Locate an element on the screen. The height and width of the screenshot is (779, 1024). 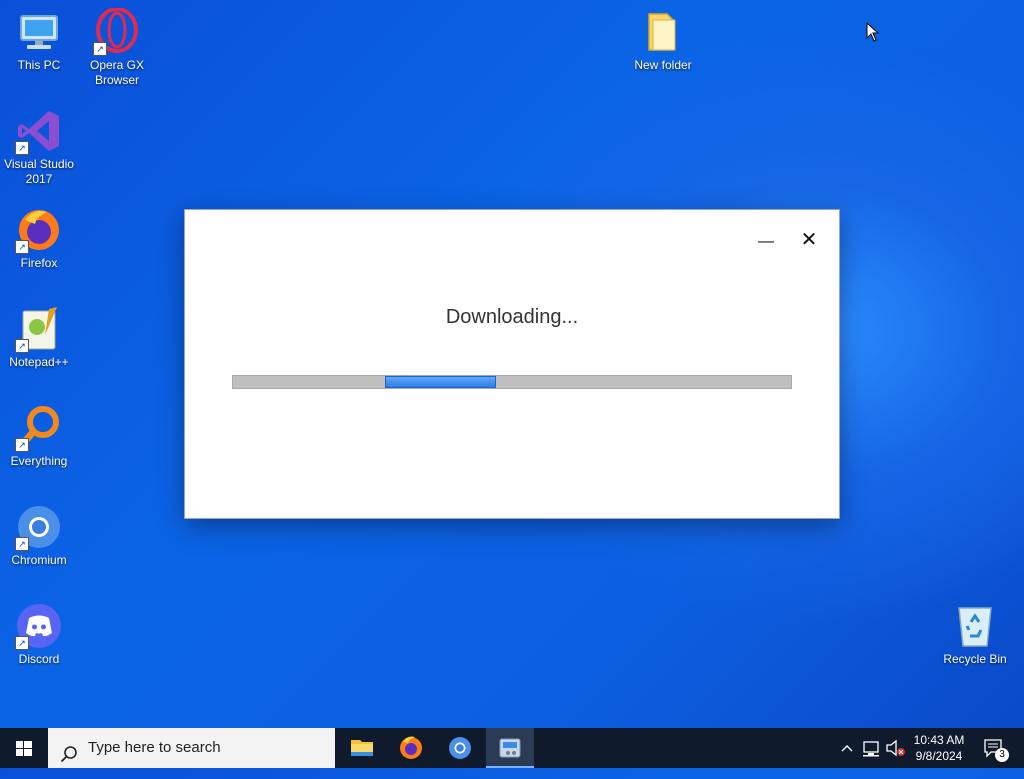
desktop-icon-label: Everything is located at coordinates (39, 461).